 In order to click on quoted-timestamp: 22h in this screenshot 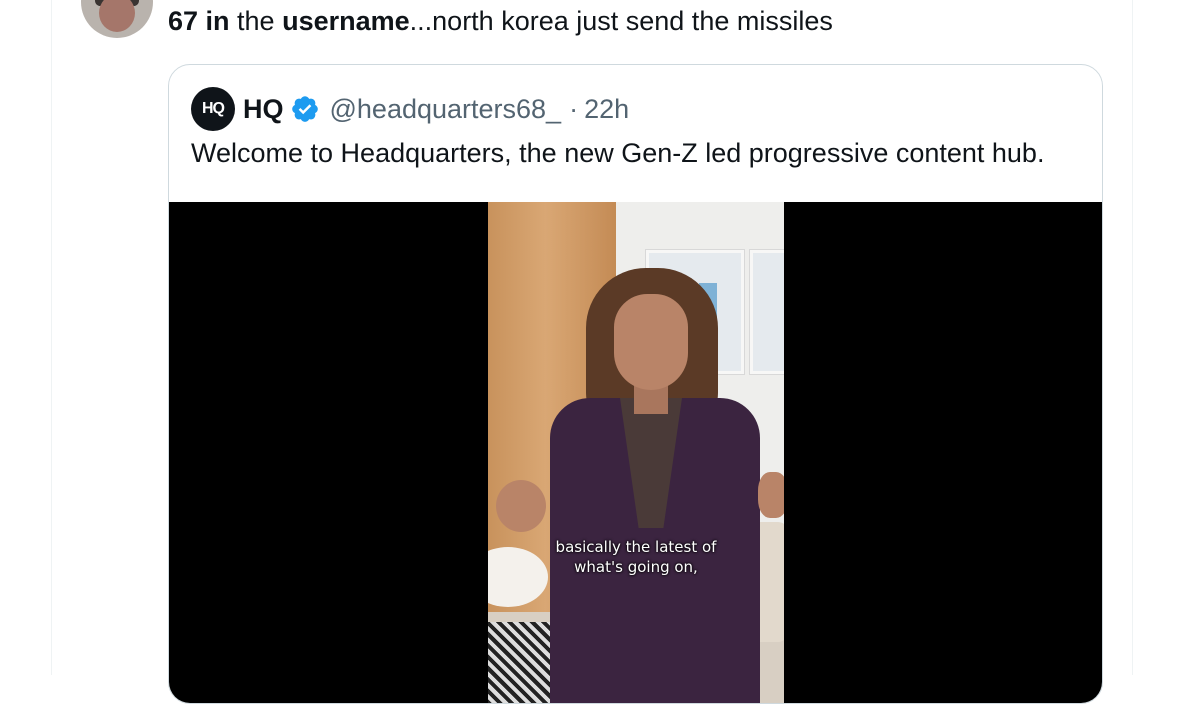, I will do `click(606, 109)`.